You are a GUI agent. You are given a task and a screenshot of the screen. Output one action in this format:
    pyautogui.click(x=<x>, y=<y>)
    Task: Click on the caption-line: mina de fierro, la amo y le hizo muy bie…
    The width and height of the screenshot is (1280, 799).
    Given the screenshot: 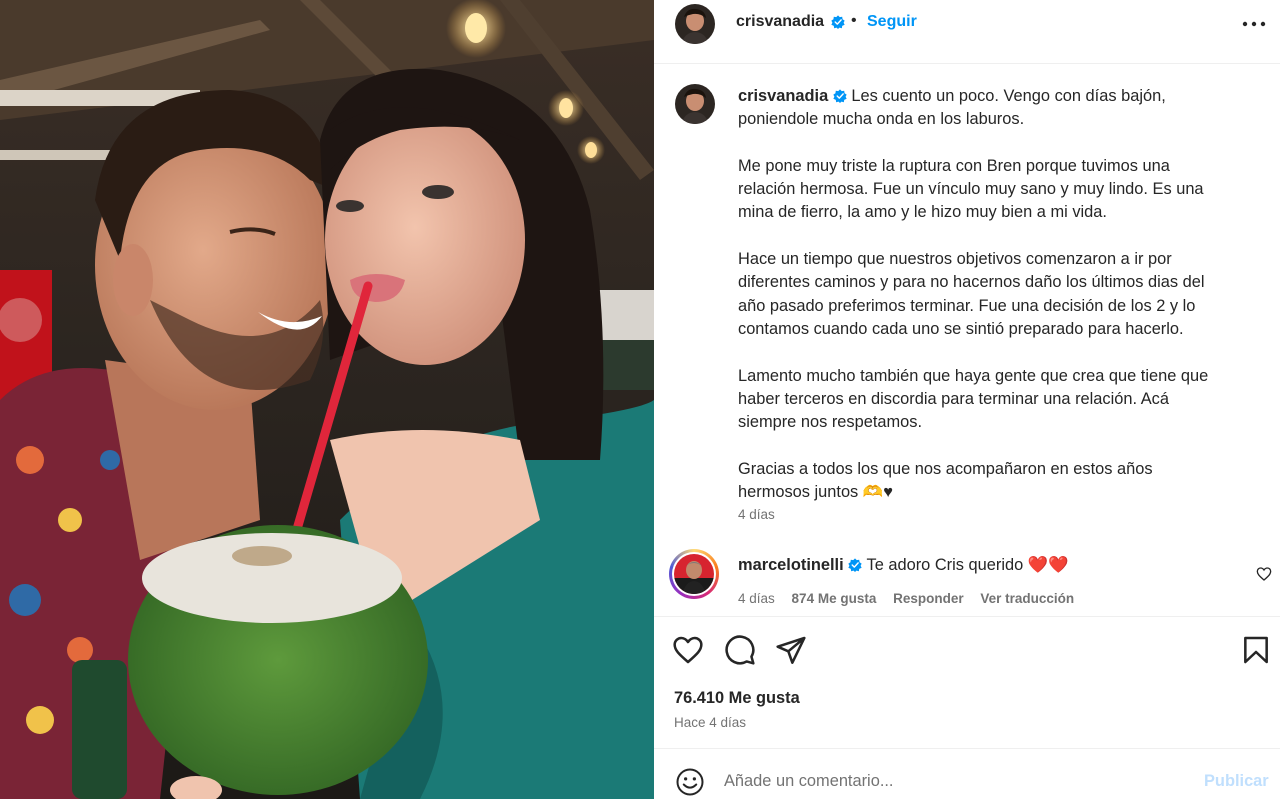 What is the action you would take?
    pyautogui.click(x=922, y=212)
    